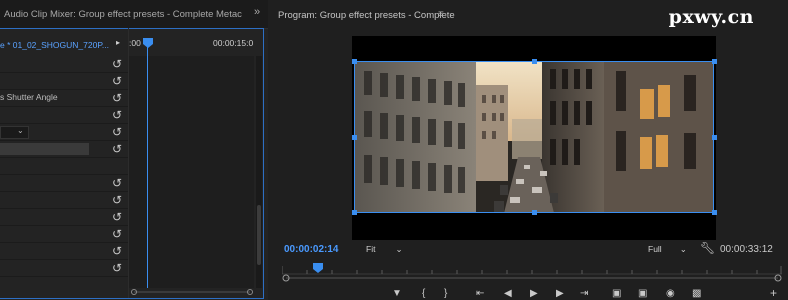 The image size is (788, 300). Describe the element at coordinates (366, 15) in the screenshot. I see `program-monitor-title: Program: Group effect presets - Complete` at that location.